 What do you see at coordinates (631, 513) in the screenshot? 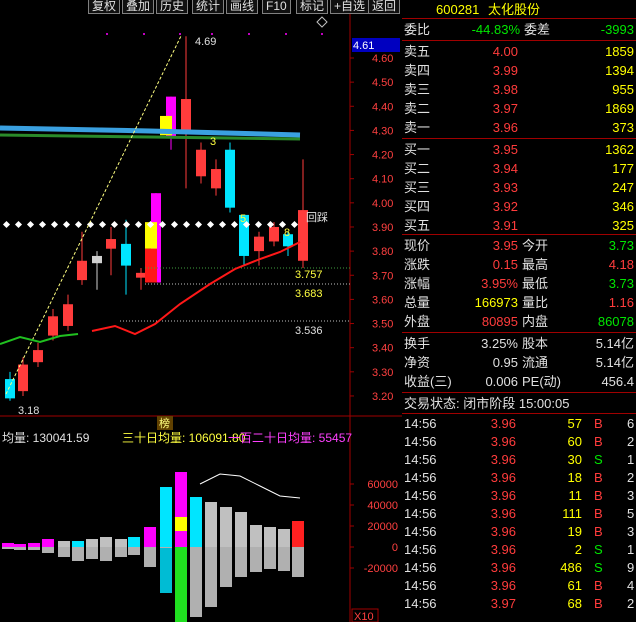
I see `tick-count: 5` at bounding box center [631, 513].